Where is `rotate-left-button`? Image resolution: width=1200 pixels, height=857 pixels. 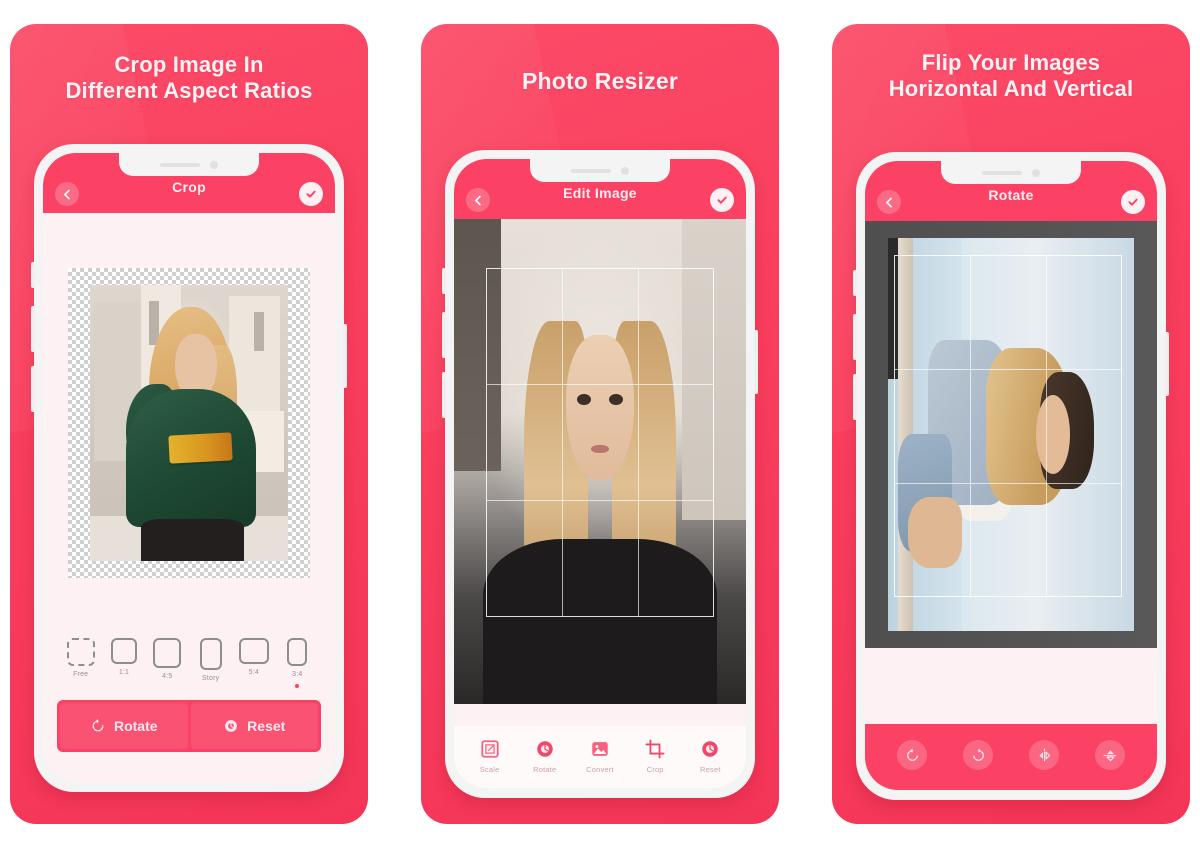 rotate-left-button is located at coordinates (912, 755).